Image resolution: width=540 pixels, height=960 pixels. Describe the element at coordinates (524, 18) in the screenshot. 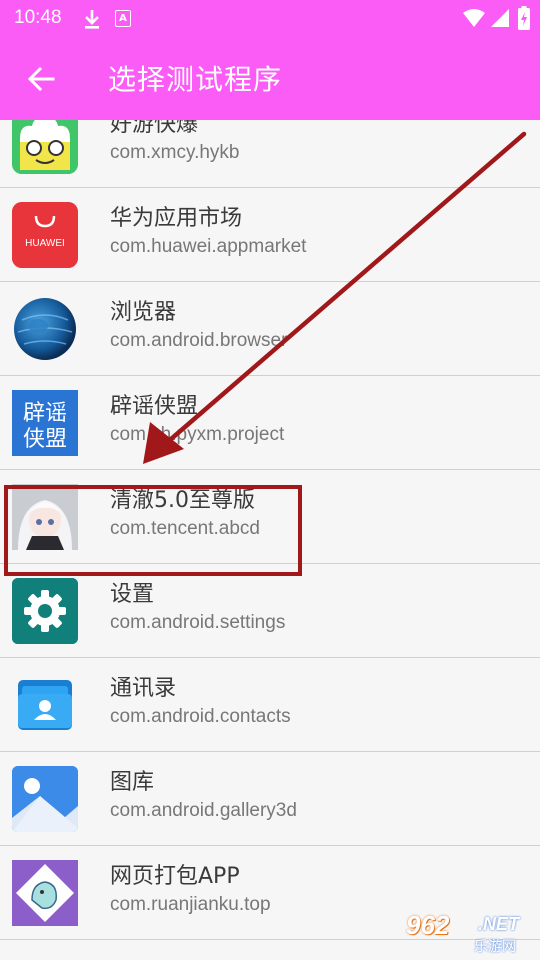

I see `battery-icon` at that location.